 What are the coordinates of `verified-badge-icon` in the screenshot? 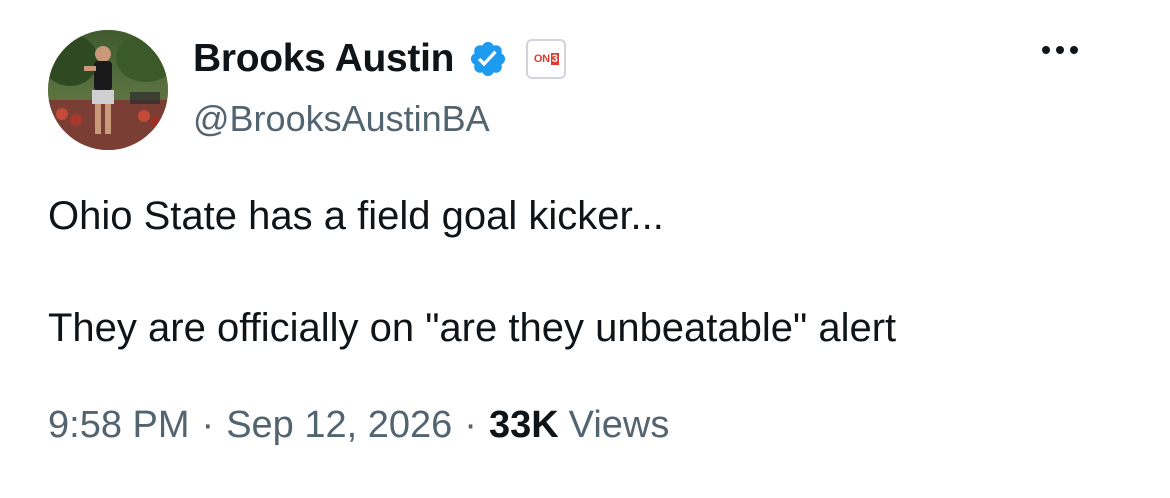 It's located at (488, 59).